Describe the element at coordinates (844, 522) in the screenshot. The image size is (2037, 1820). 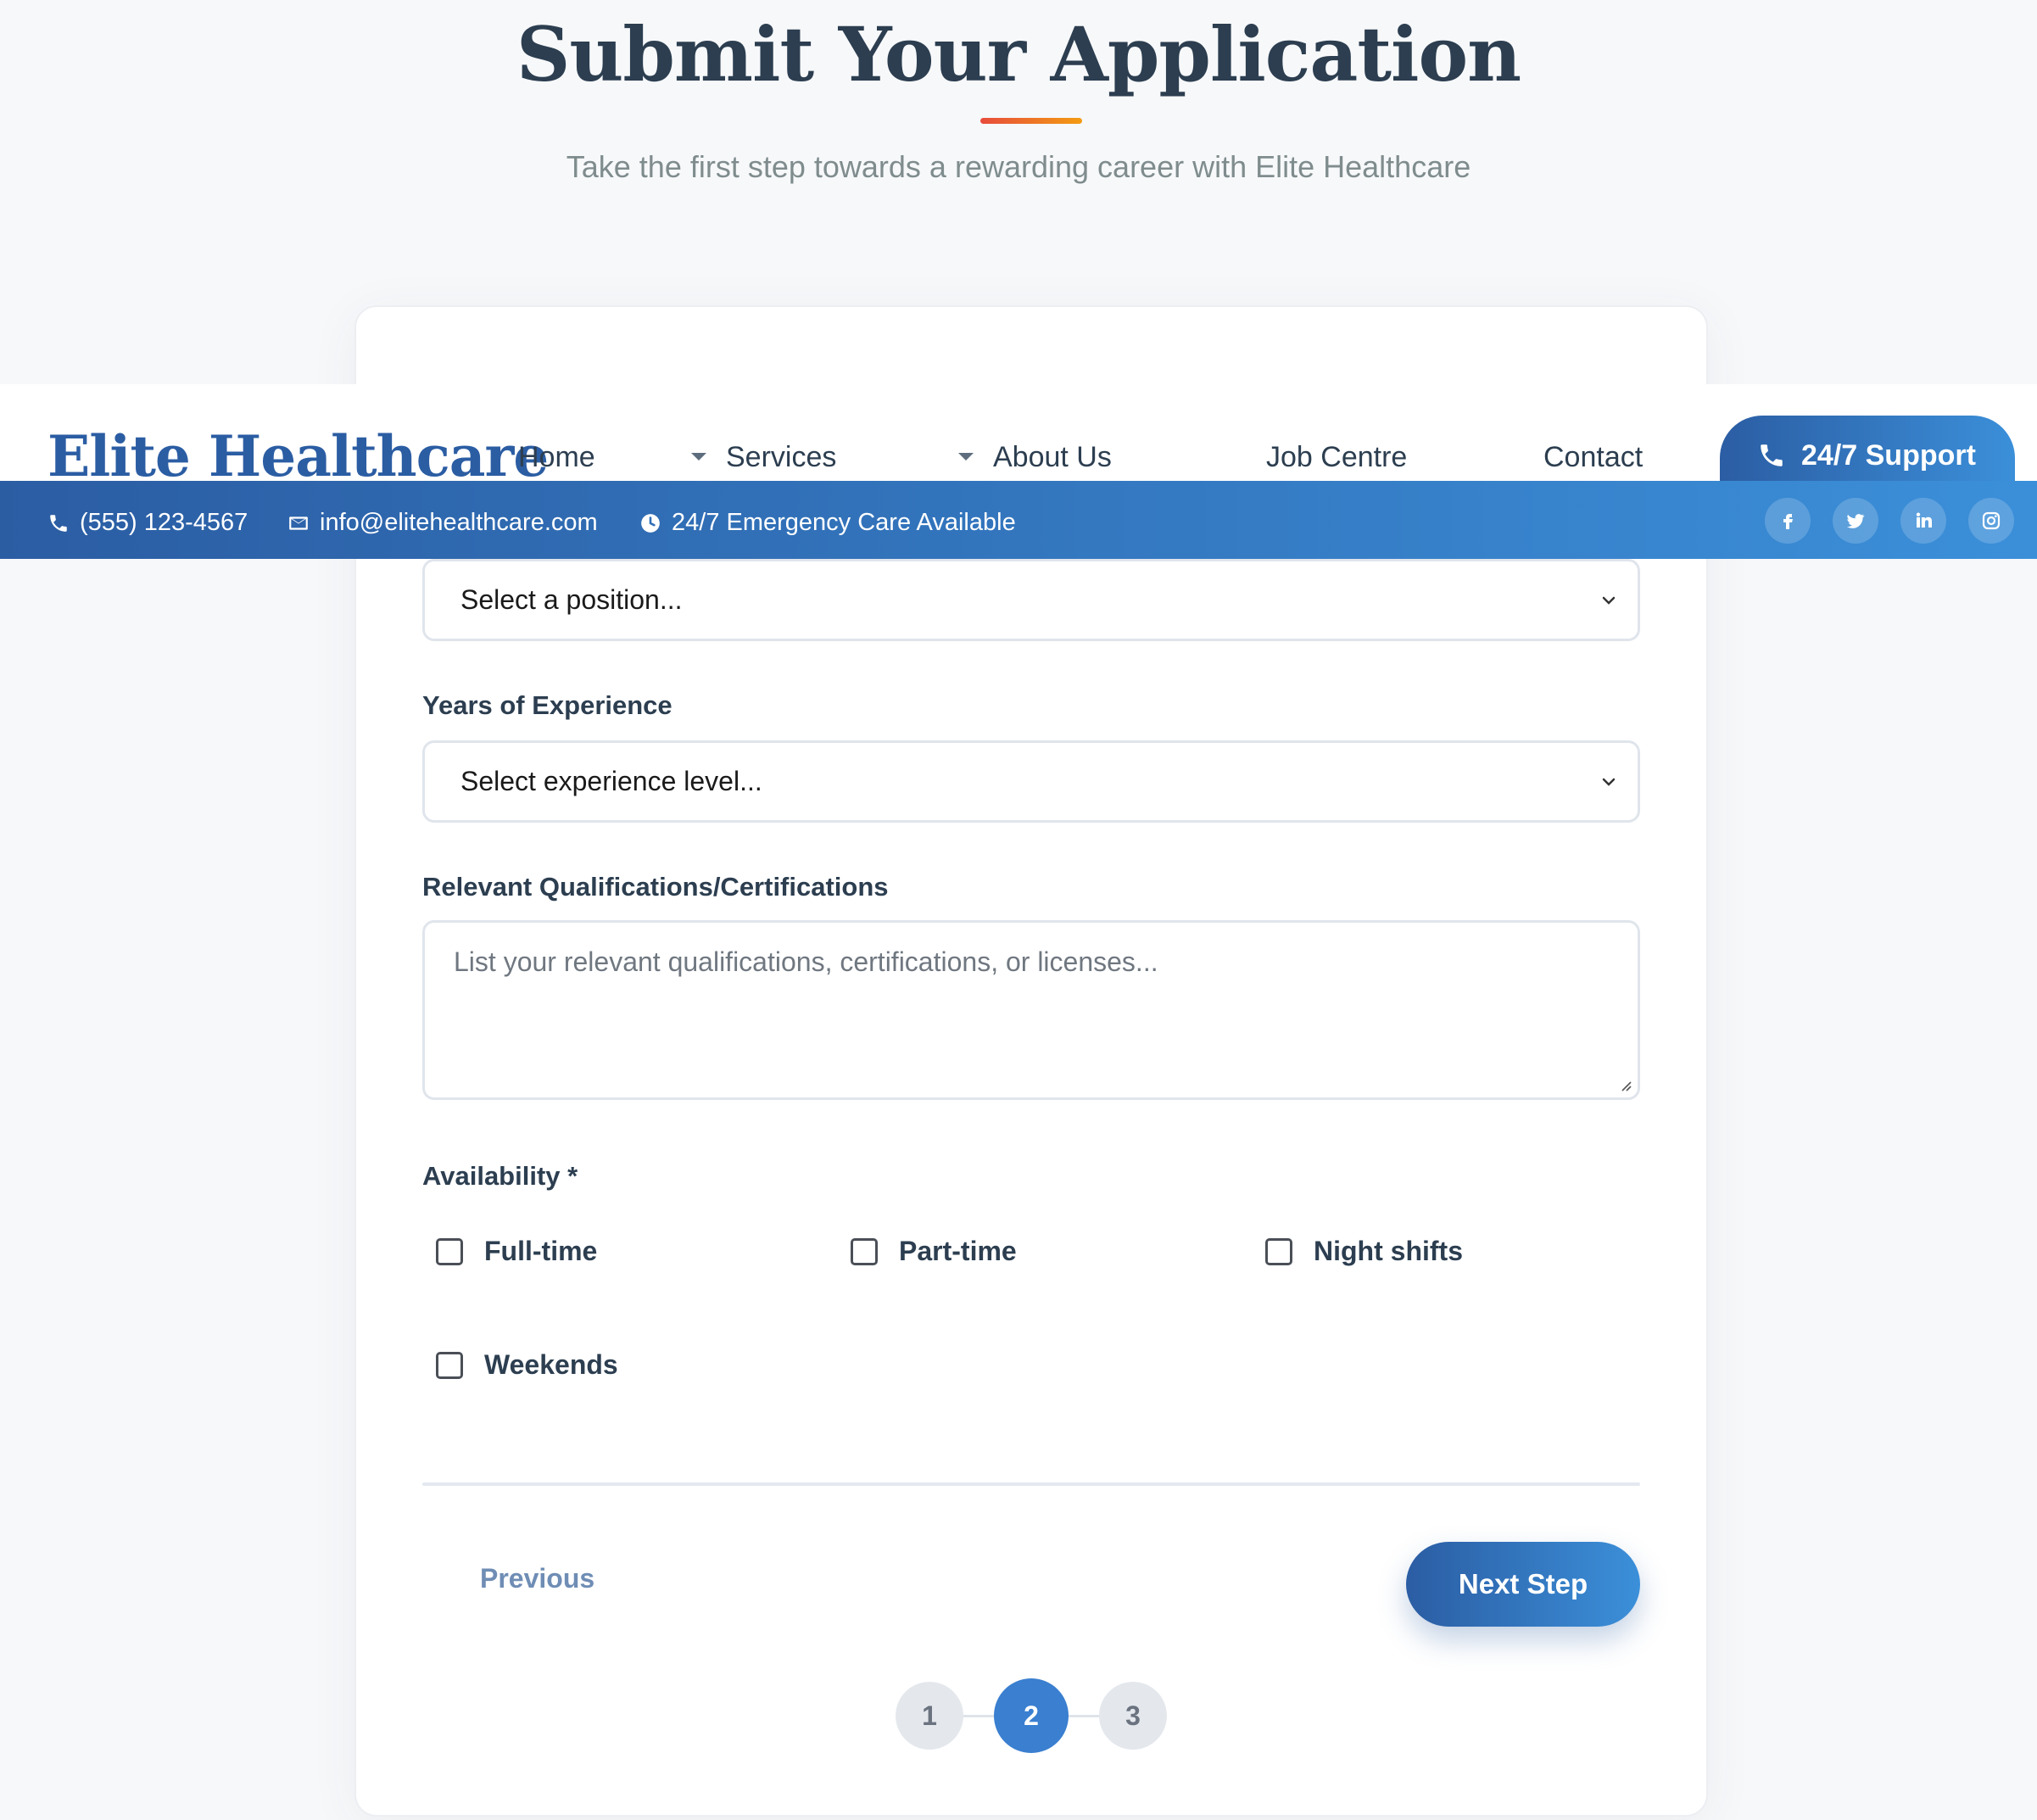
I see `topbar-emergency-text: 24/7 Emergency Care Available` at that location.